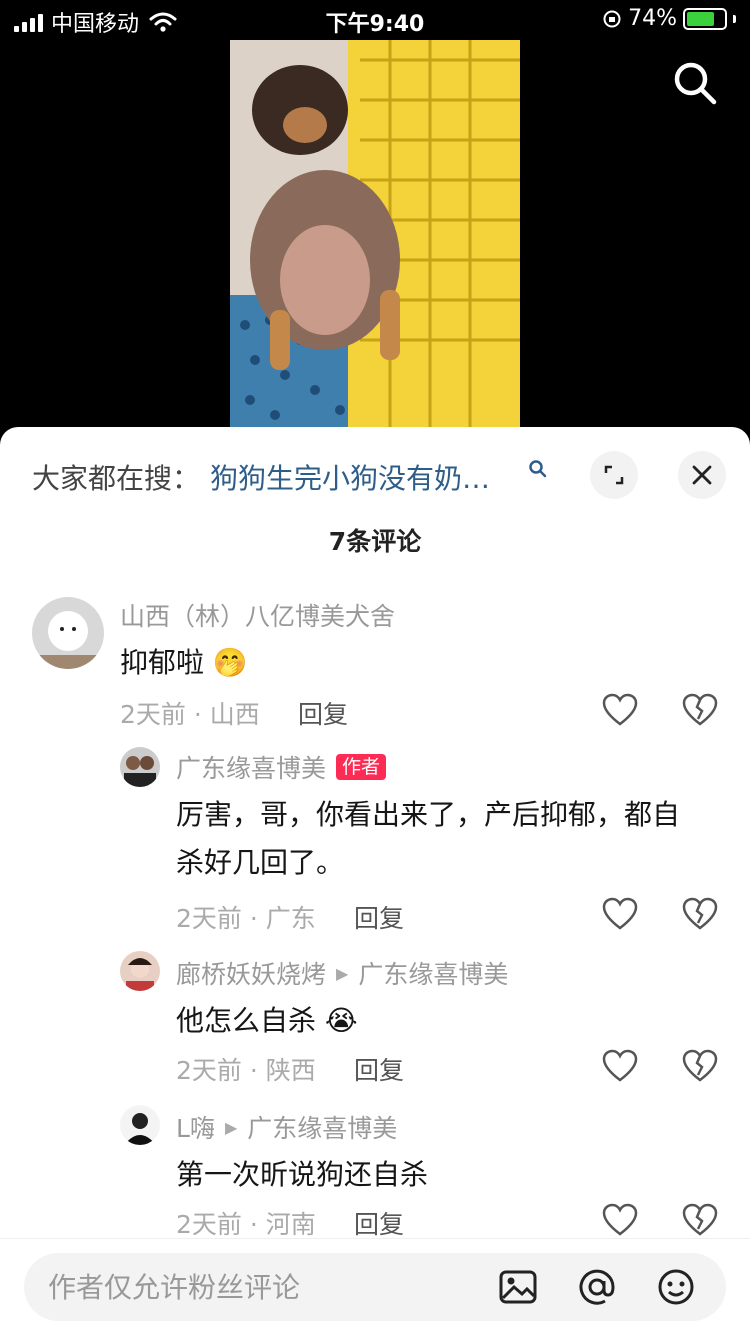 The image size is (750, 1334). I want to click on comment-username: L嗨 ▶ 广东缘喜博美, so click(286, 1127).